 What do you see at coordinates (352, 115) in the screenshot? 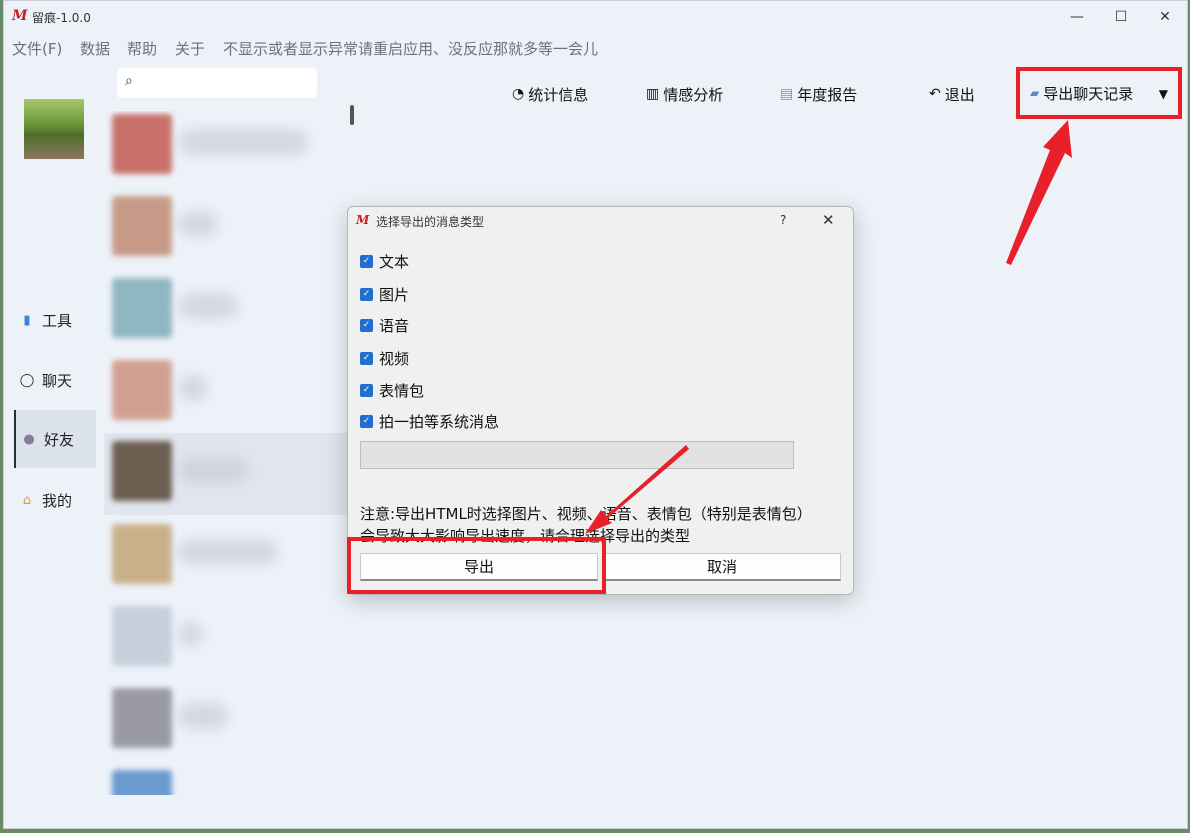
I see `scrollbar` at bounding box center [352, 115].